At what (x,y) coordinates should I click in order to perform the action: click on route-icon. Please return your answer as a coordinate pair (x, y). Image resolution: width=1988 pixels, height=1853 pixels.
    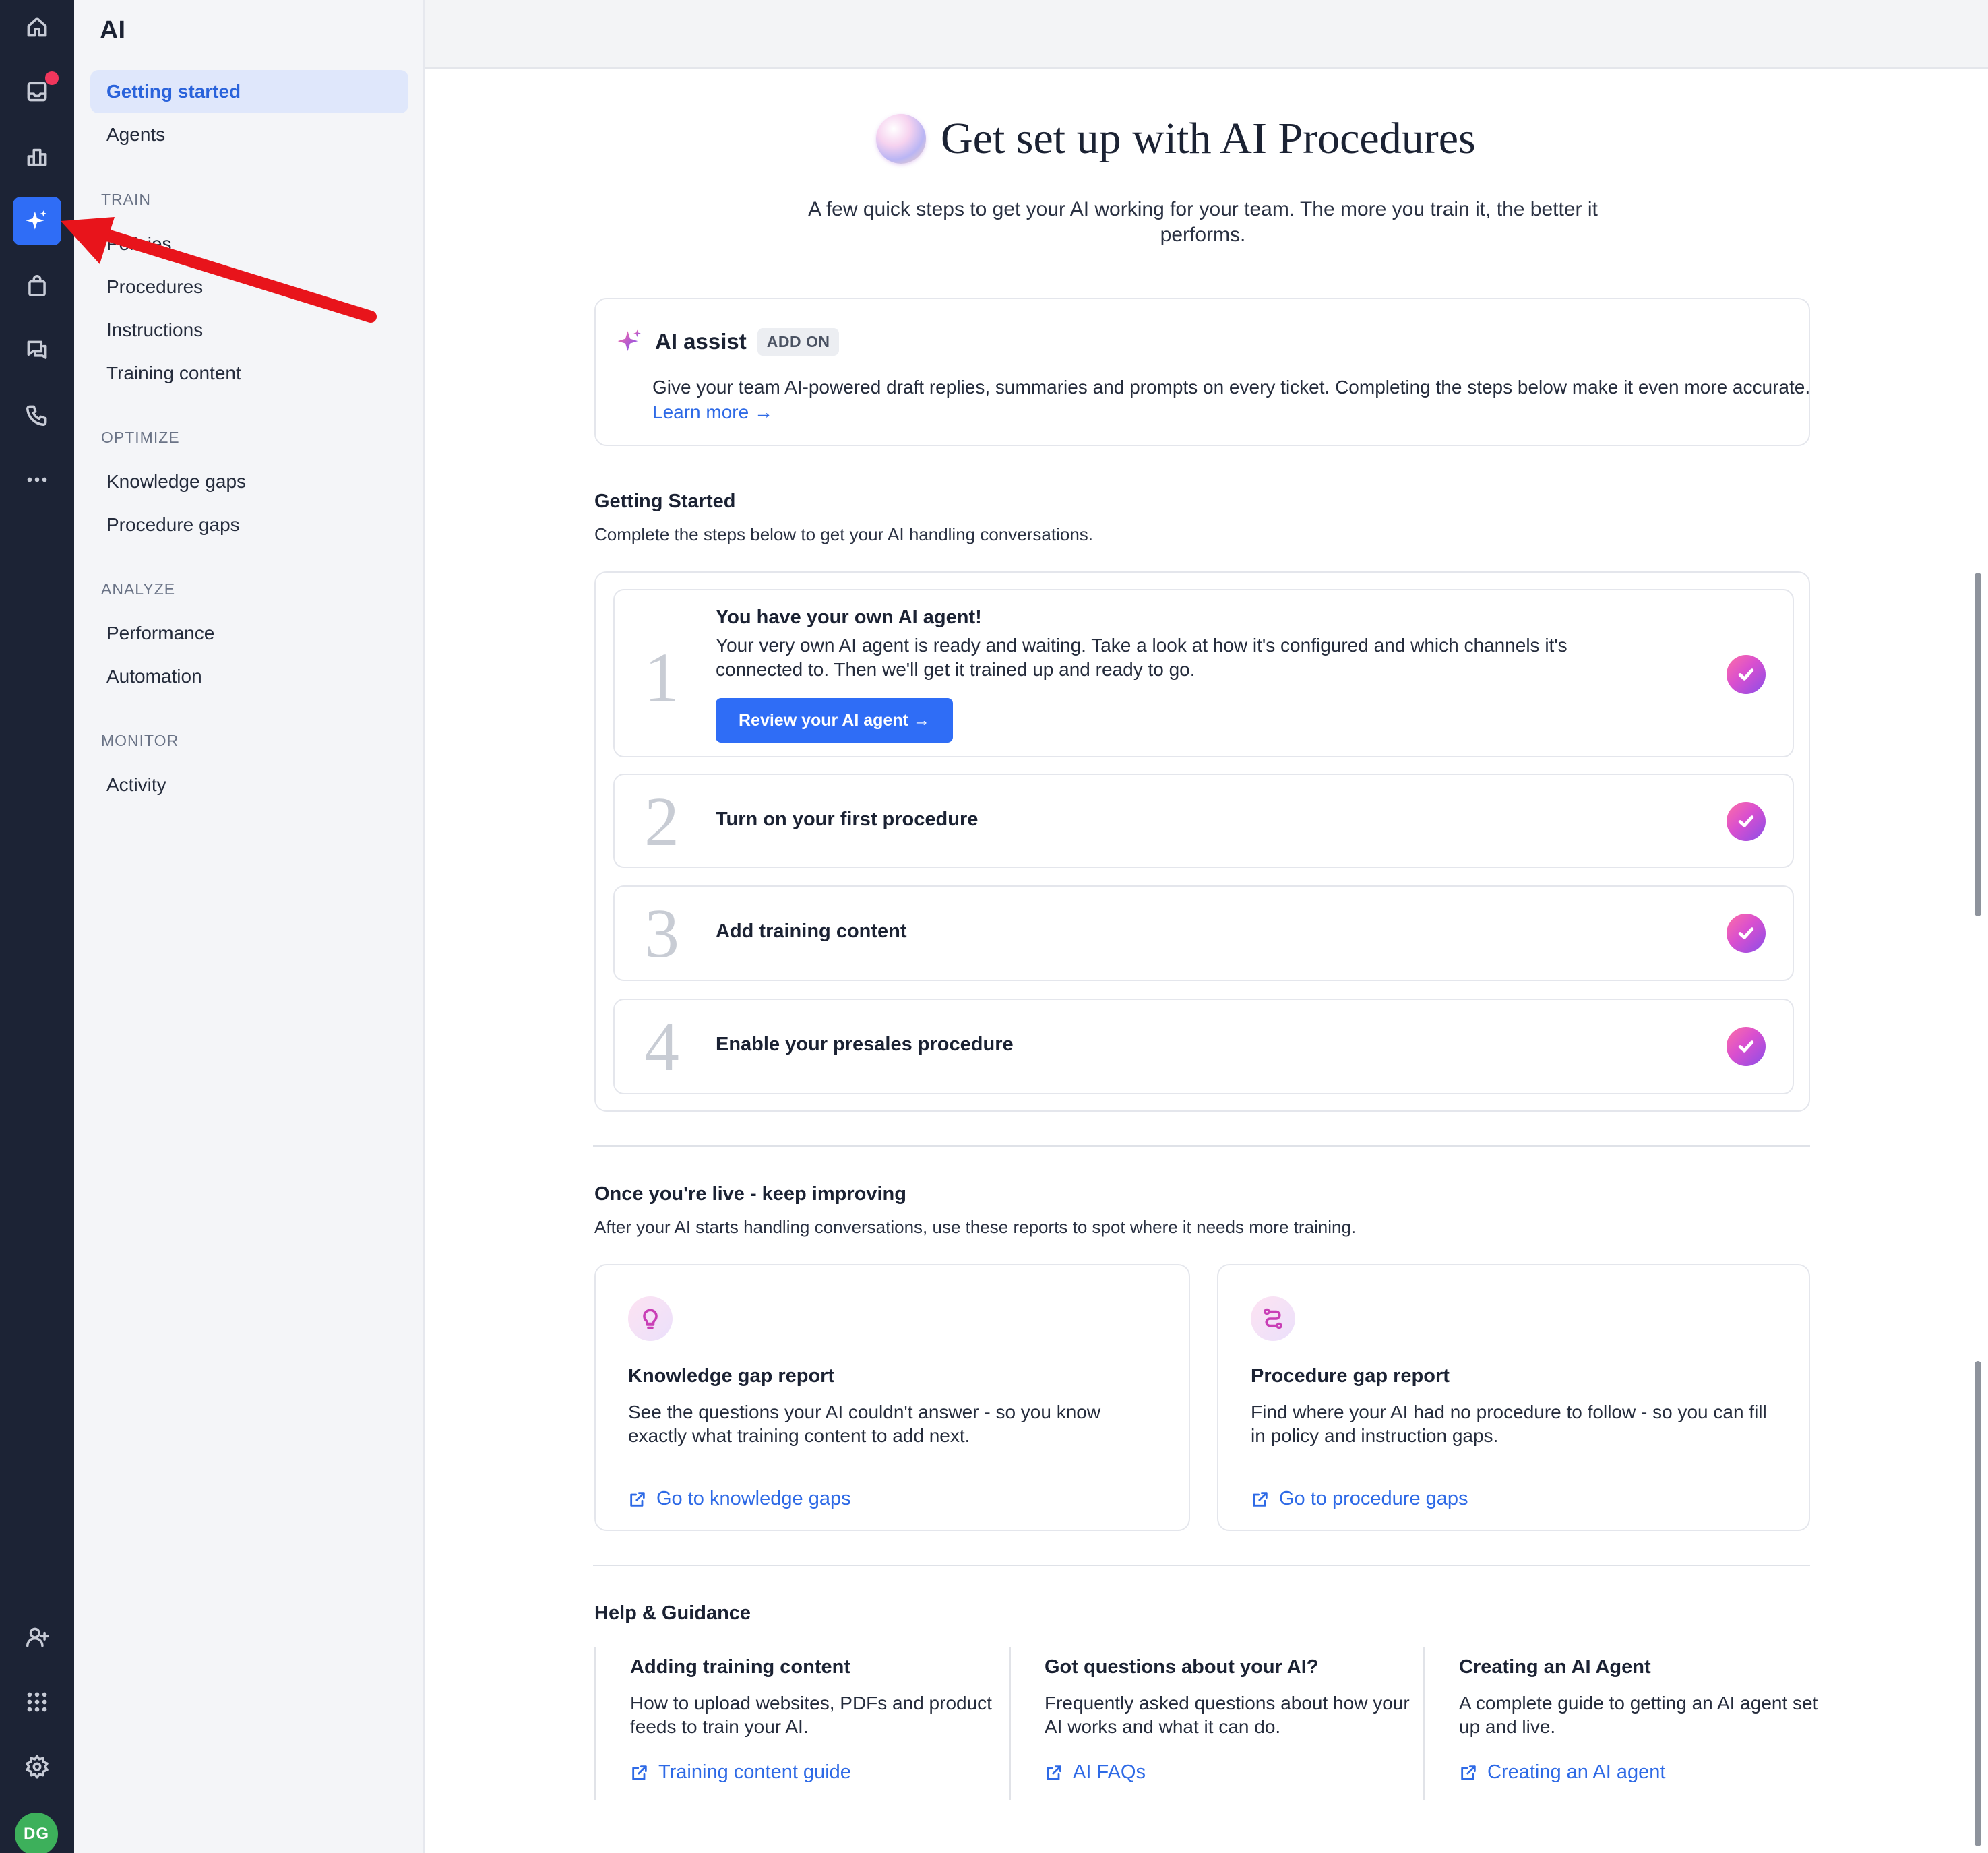
    Looking at the image, I should click on (1273, 1318).